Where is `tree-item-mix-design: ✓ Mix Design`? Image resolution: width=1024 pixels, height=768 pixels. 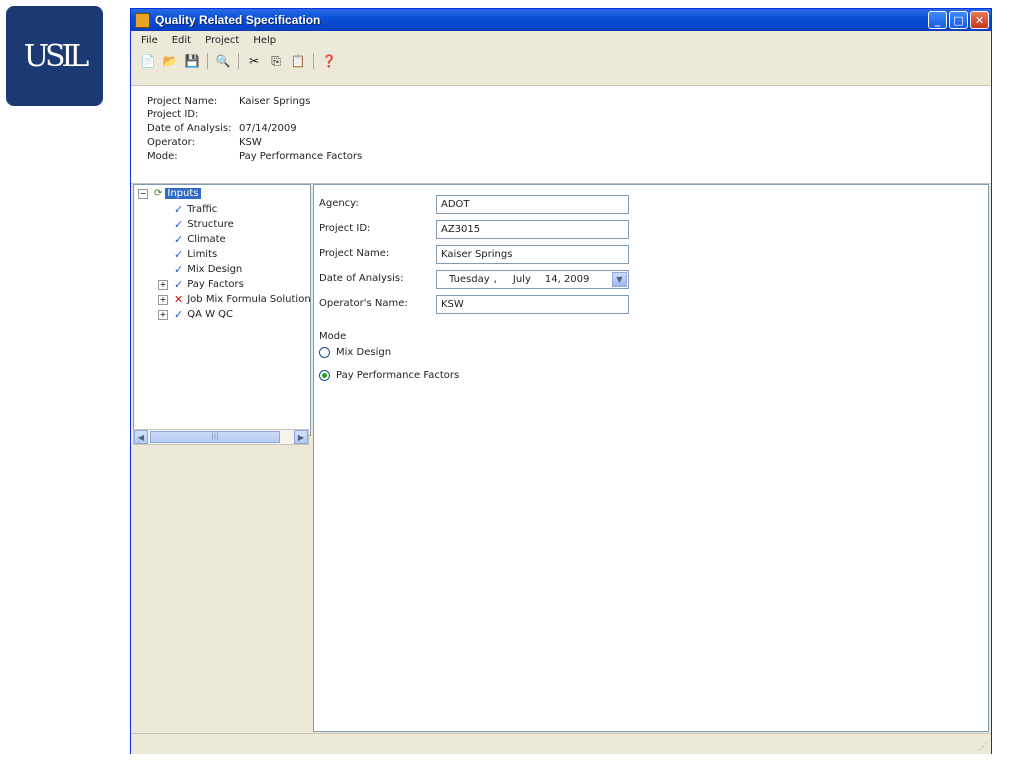
tree-item-mix-design: ✓ Mix Design is located at coordinates (208, 269).